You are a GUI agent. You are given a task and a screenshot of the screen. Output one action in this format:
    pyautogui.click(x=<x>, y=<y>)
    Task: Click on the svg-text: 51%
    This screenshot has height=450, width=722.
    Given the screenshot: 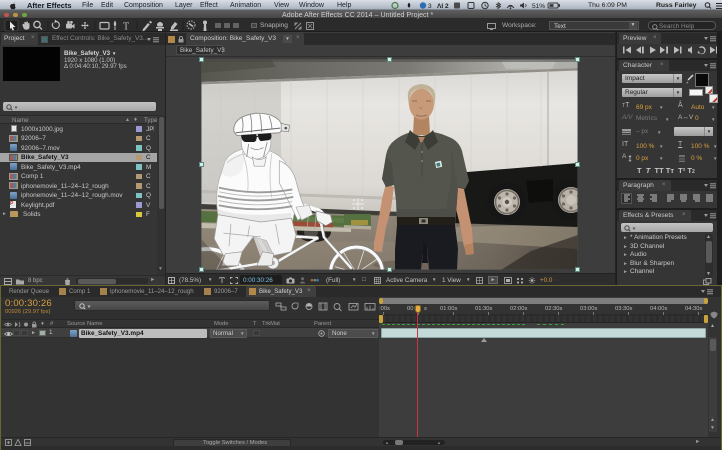 What is the action you would take?
    pyautogui.click(x=538, y=6)
    